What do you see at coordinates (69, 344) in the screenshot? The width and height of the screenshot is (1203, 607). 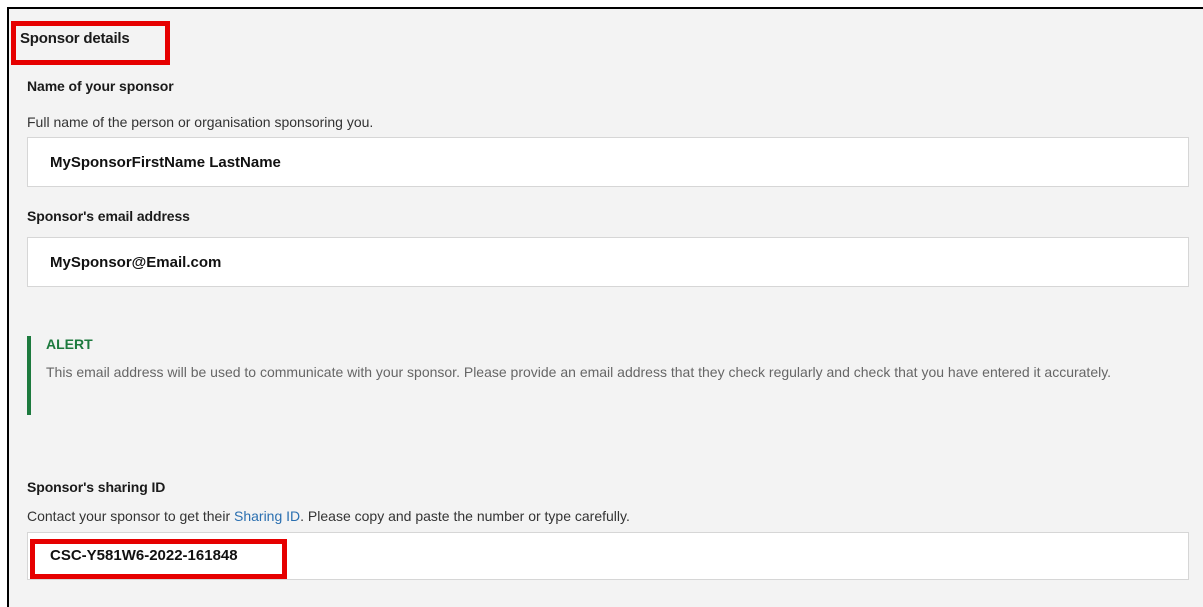 I see `alert-title: ALERT` at bounding box center [69, 344].